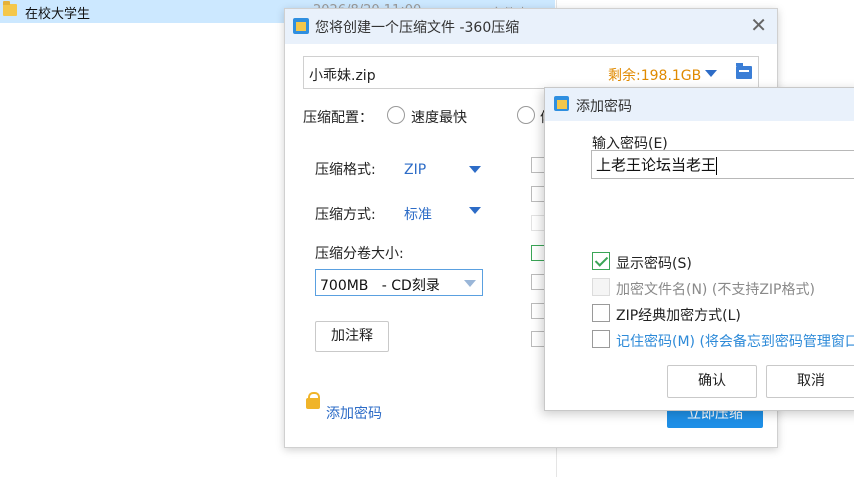 This screenshot has height=477, width=854. Describe the element at coordinates (776, 342) in the screenshot. I see `remember-password-note: (将会备忘到密码管理窗口` at that location.